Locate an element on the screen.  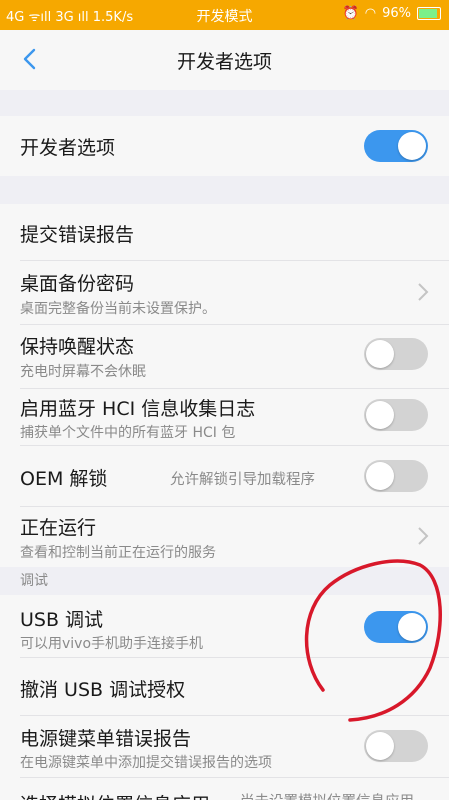
row-oem-unlock: OEM 解锁 允许解锁引导加载程序 is located at coordinates (224, 476).